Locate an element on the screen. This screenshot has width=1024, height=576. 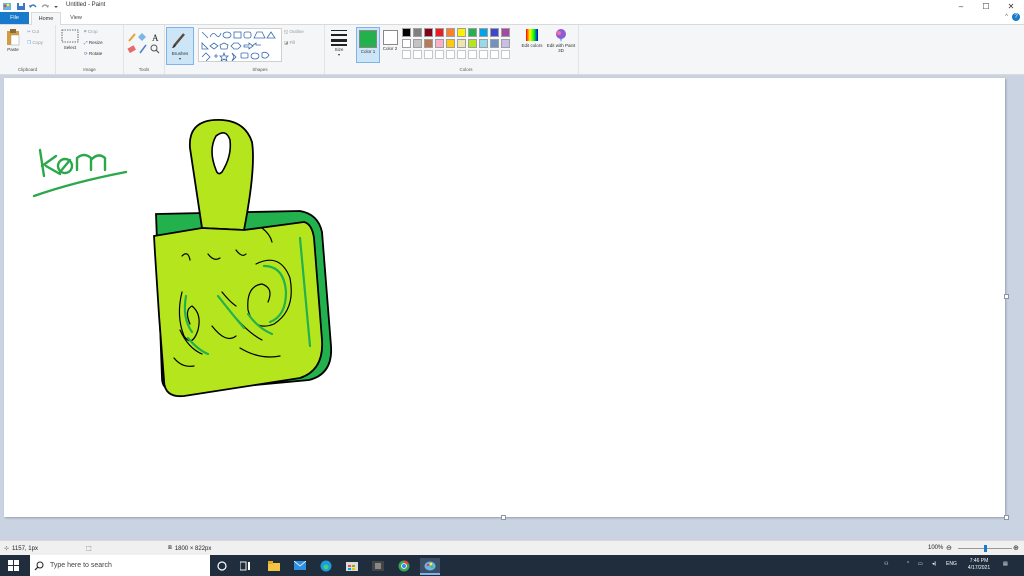
close-button: ✕ is located at coordinates (1011, 6).